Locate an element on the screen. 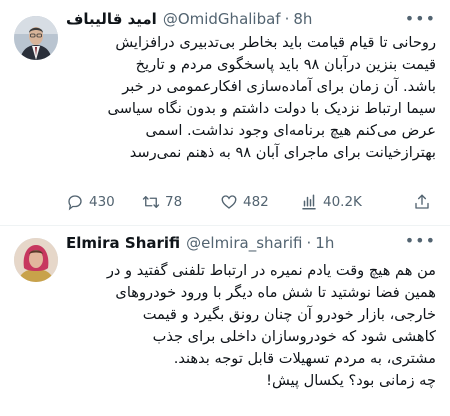  like-icon is located at coordinates (229, 202).